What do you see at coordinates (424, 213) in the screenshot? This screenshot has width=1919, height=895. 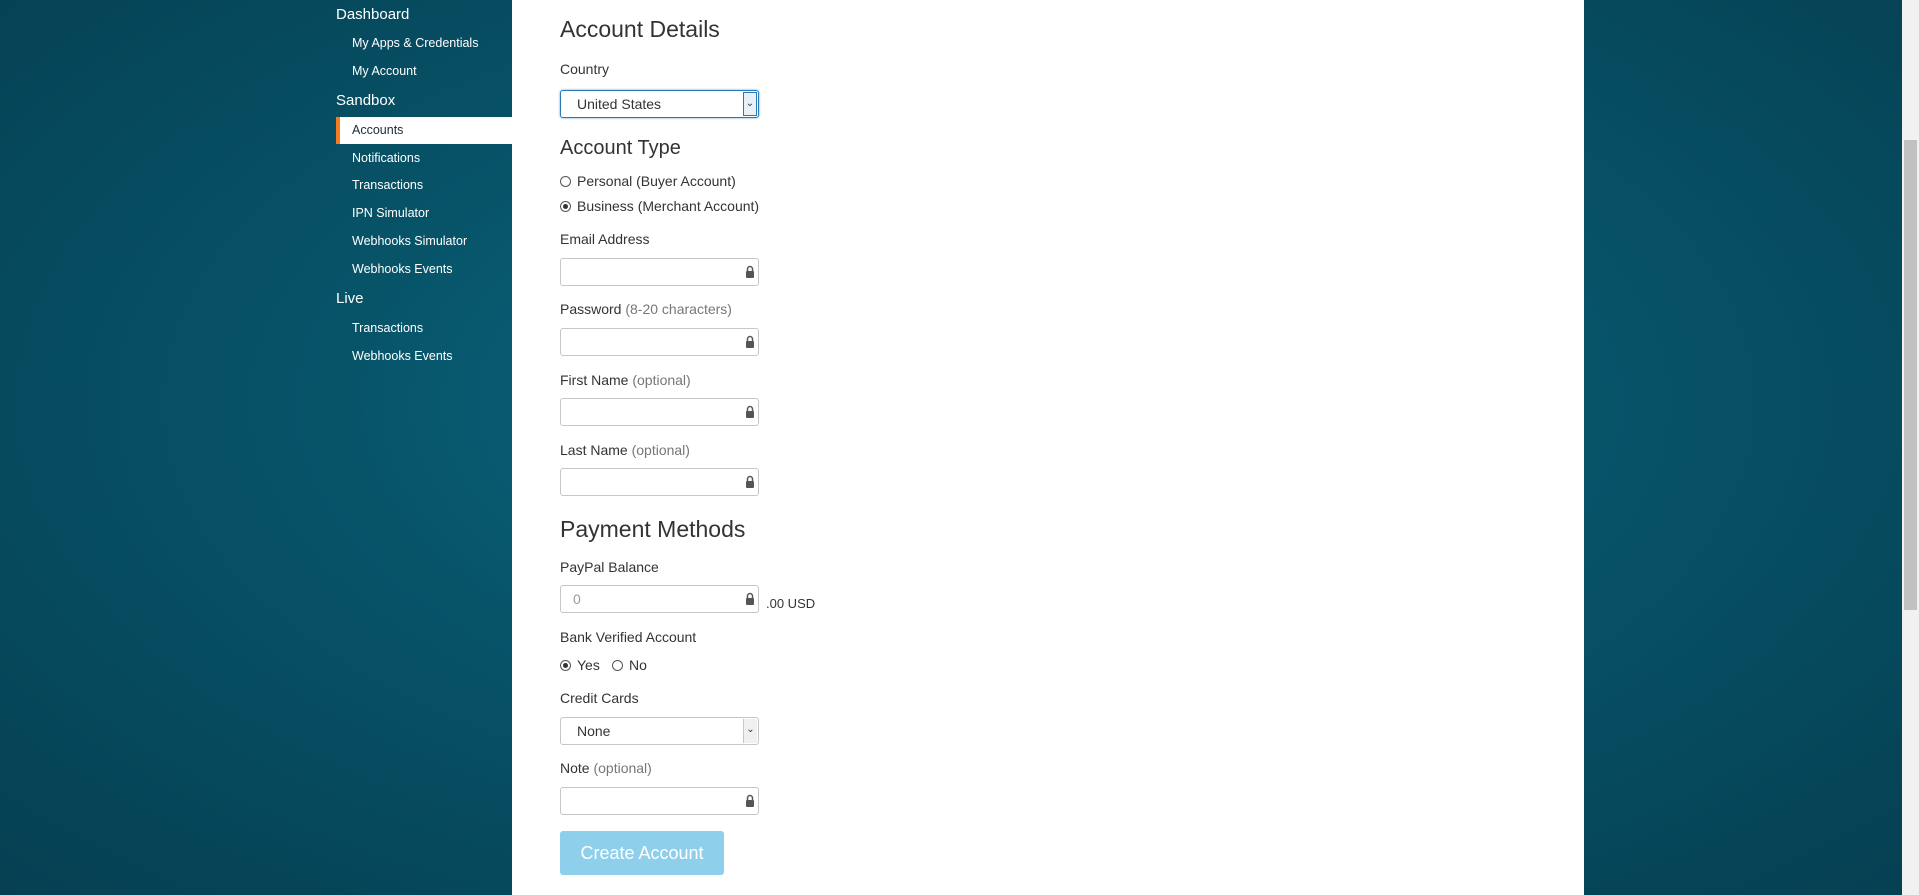 I see `nav-item-ipn-simulator: IPN Simulator` at bounding box center [424, 213].